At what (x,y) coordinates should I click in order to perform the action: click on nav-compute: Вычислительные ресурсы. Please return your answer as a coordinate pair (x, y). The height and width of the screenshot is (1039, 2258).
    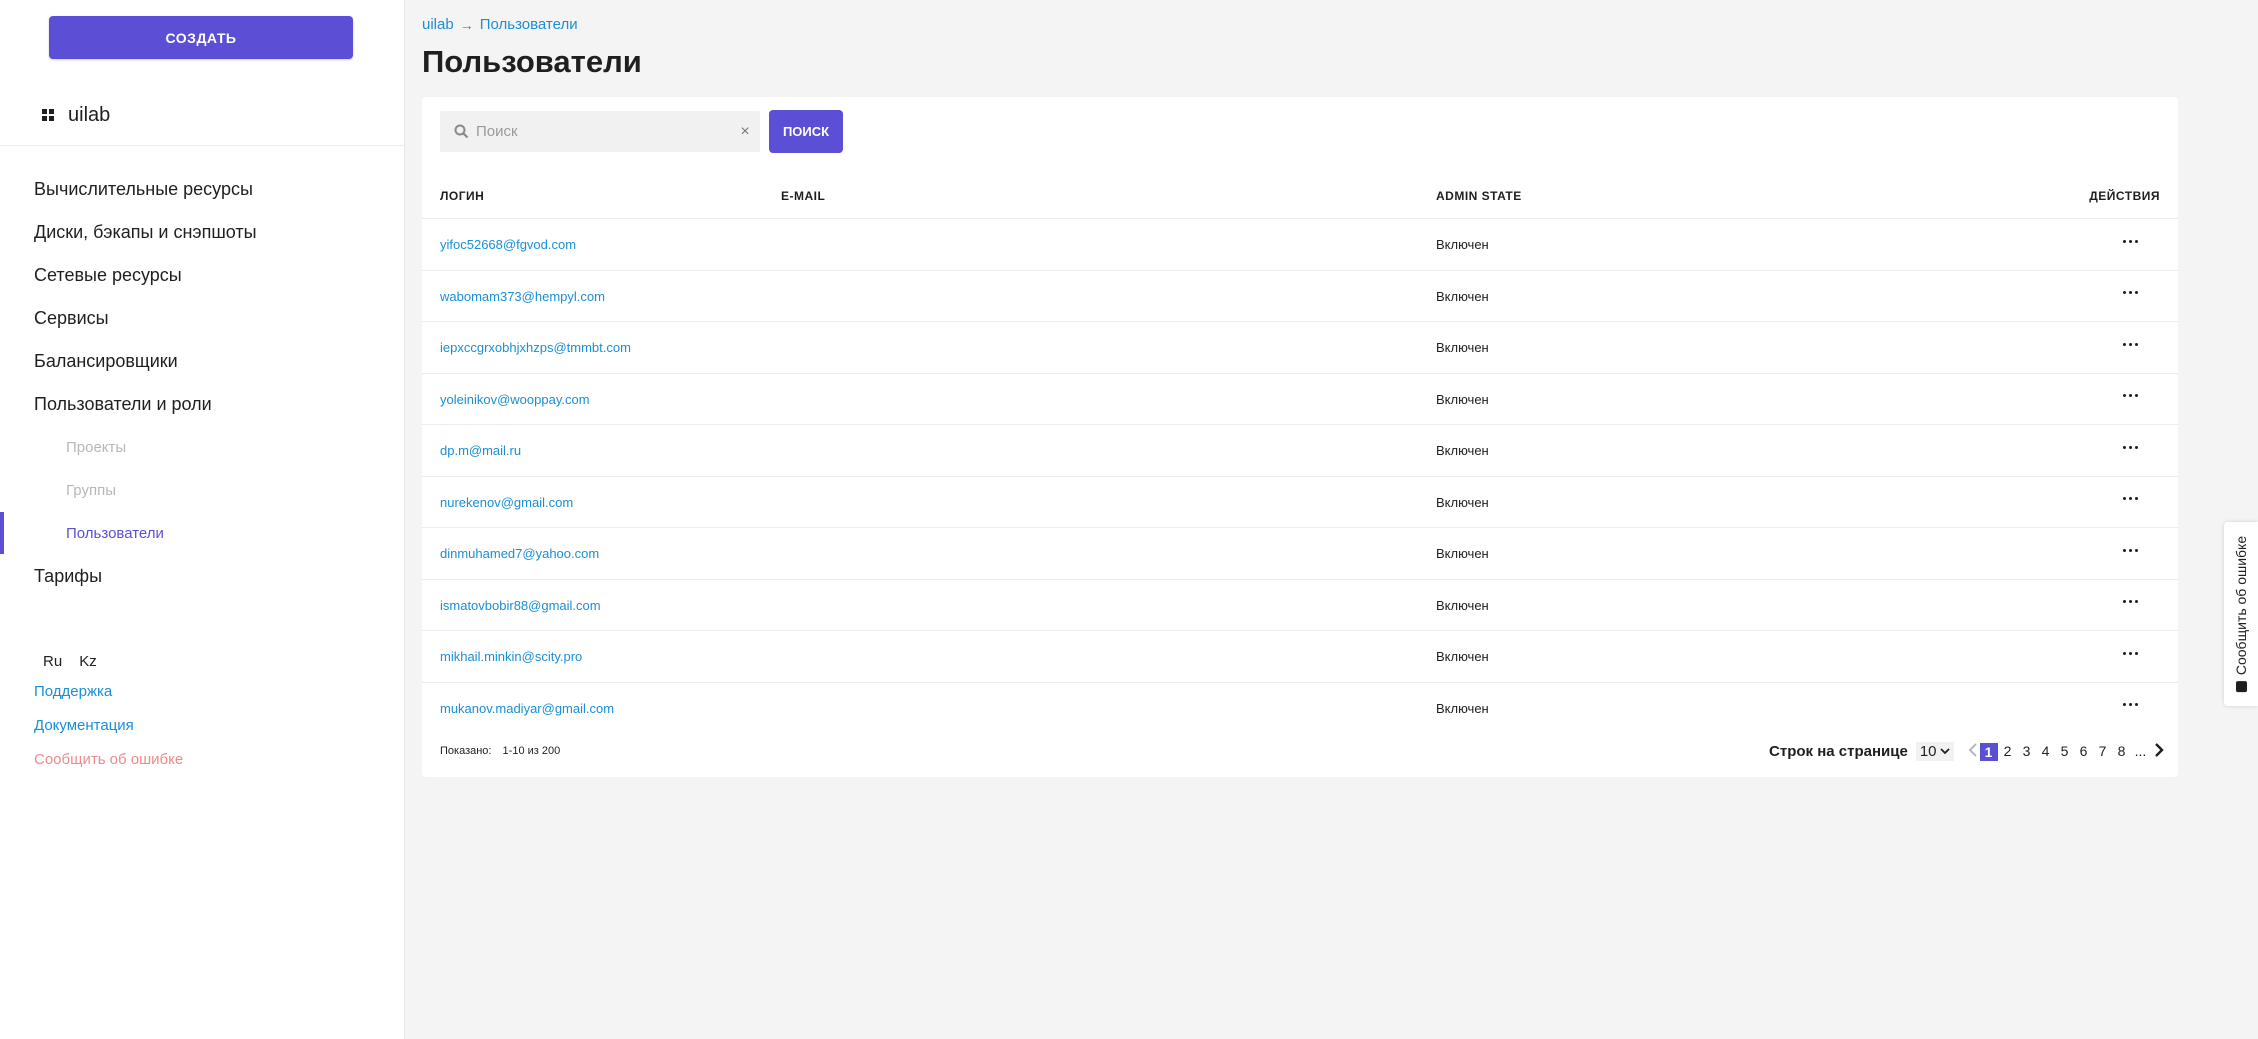
    Looking at the image, I should click on (143, 189).